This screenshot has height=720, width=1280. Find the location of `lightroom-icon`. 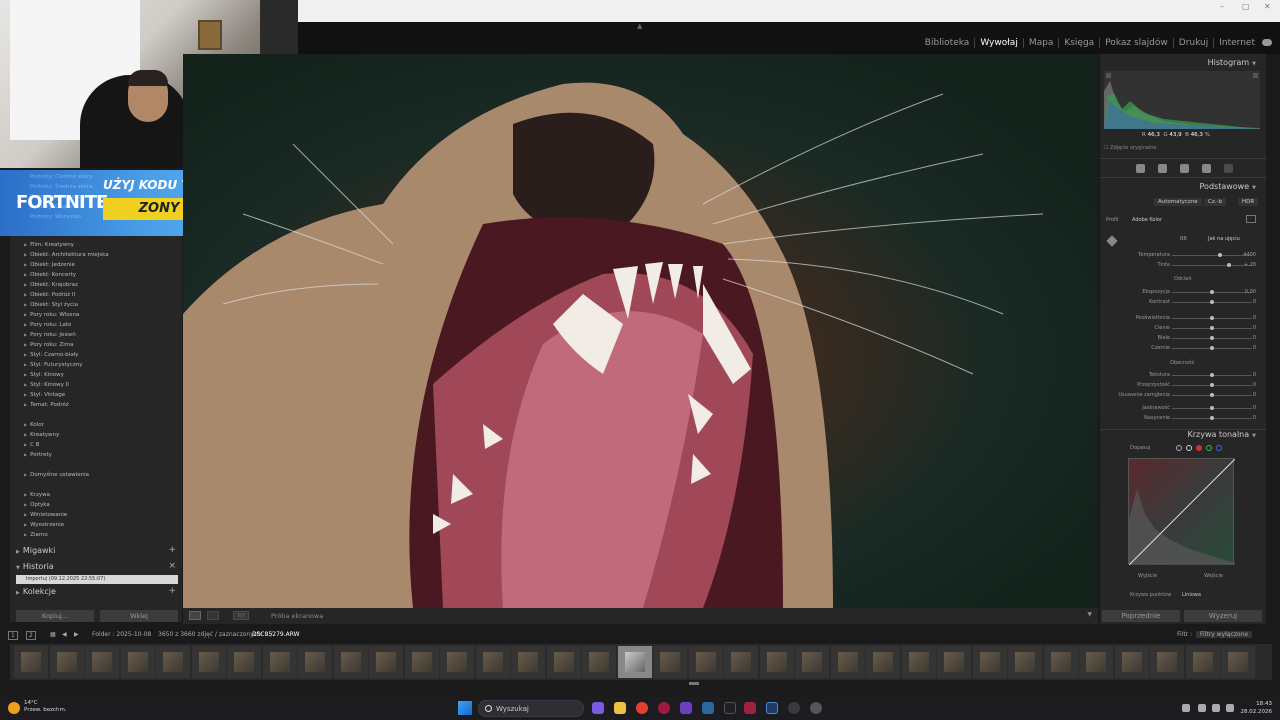

lightroom-icon is located at coordinates (772, 708).